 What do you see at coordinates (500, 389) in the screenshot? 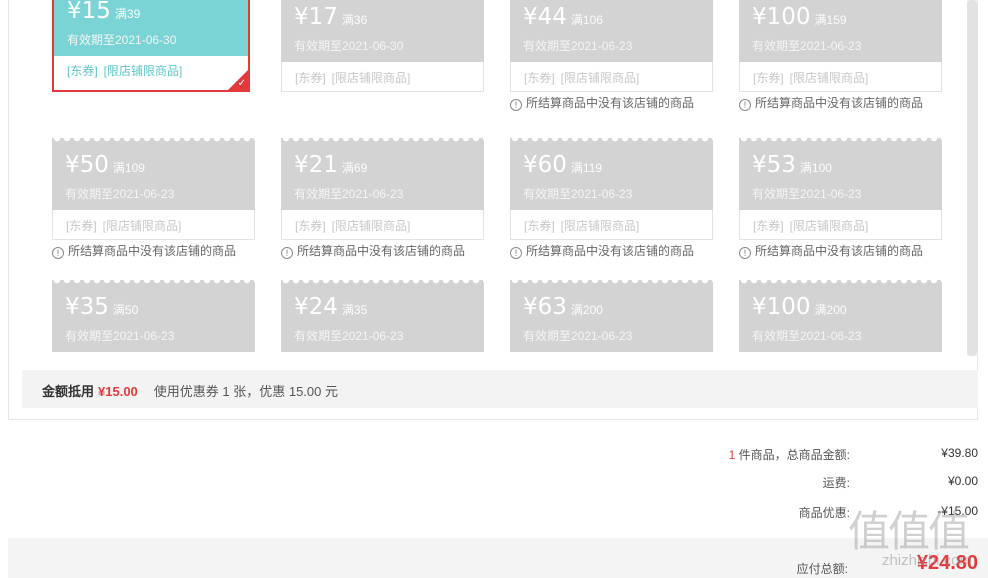
I see `coupon-summary-bar: 金额抵用 ¥15.00 使用优惠券 1 张，优惠 15.00 元` at bounding box center [500, 389].